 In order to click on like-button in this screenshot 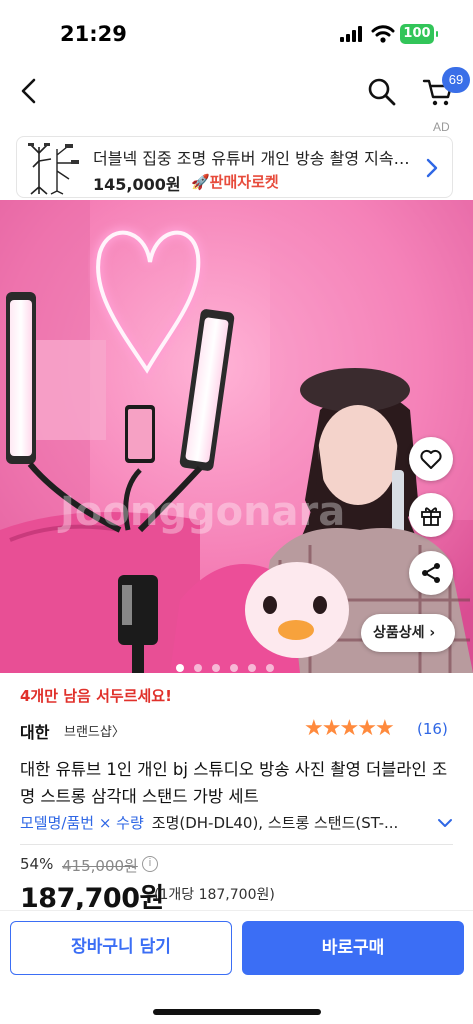, I will do `click(431, 459)`.